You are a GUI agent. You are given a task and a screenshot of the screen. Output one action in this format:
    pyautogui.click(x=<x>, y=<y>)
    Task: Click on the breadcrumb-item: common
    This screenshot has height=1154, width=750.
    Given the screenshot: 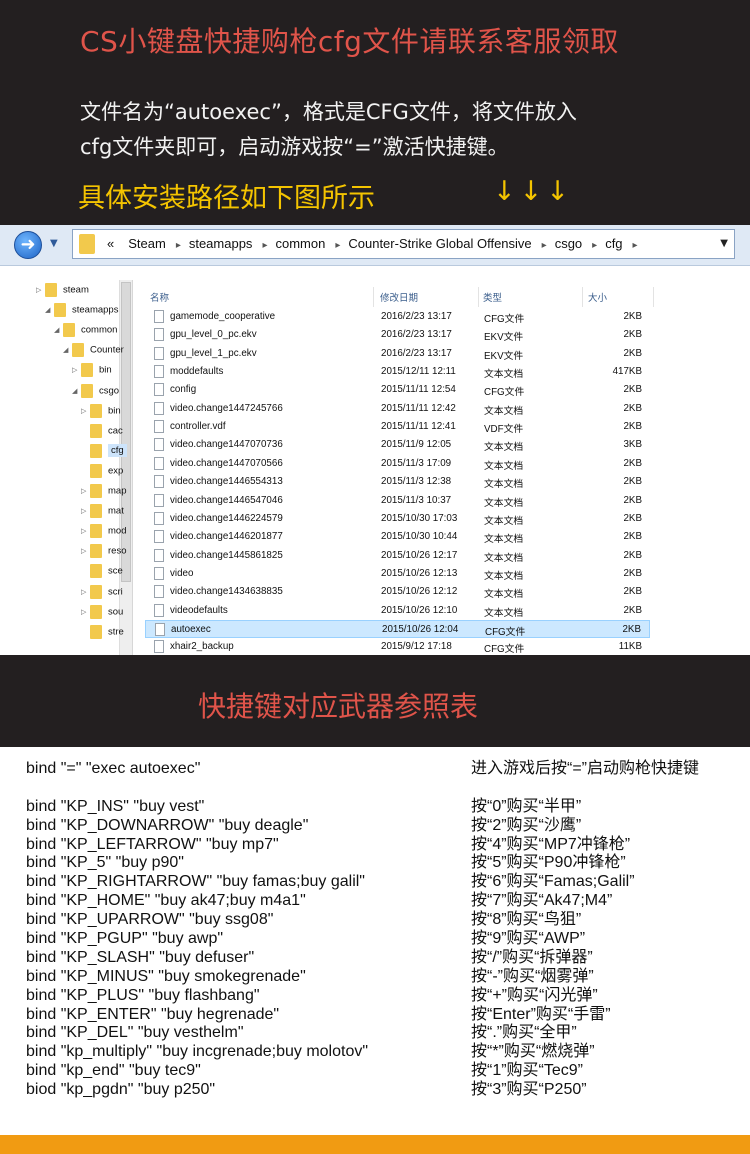 What is the action you would take?
    pyautogui.click(x=300, y=243)
    